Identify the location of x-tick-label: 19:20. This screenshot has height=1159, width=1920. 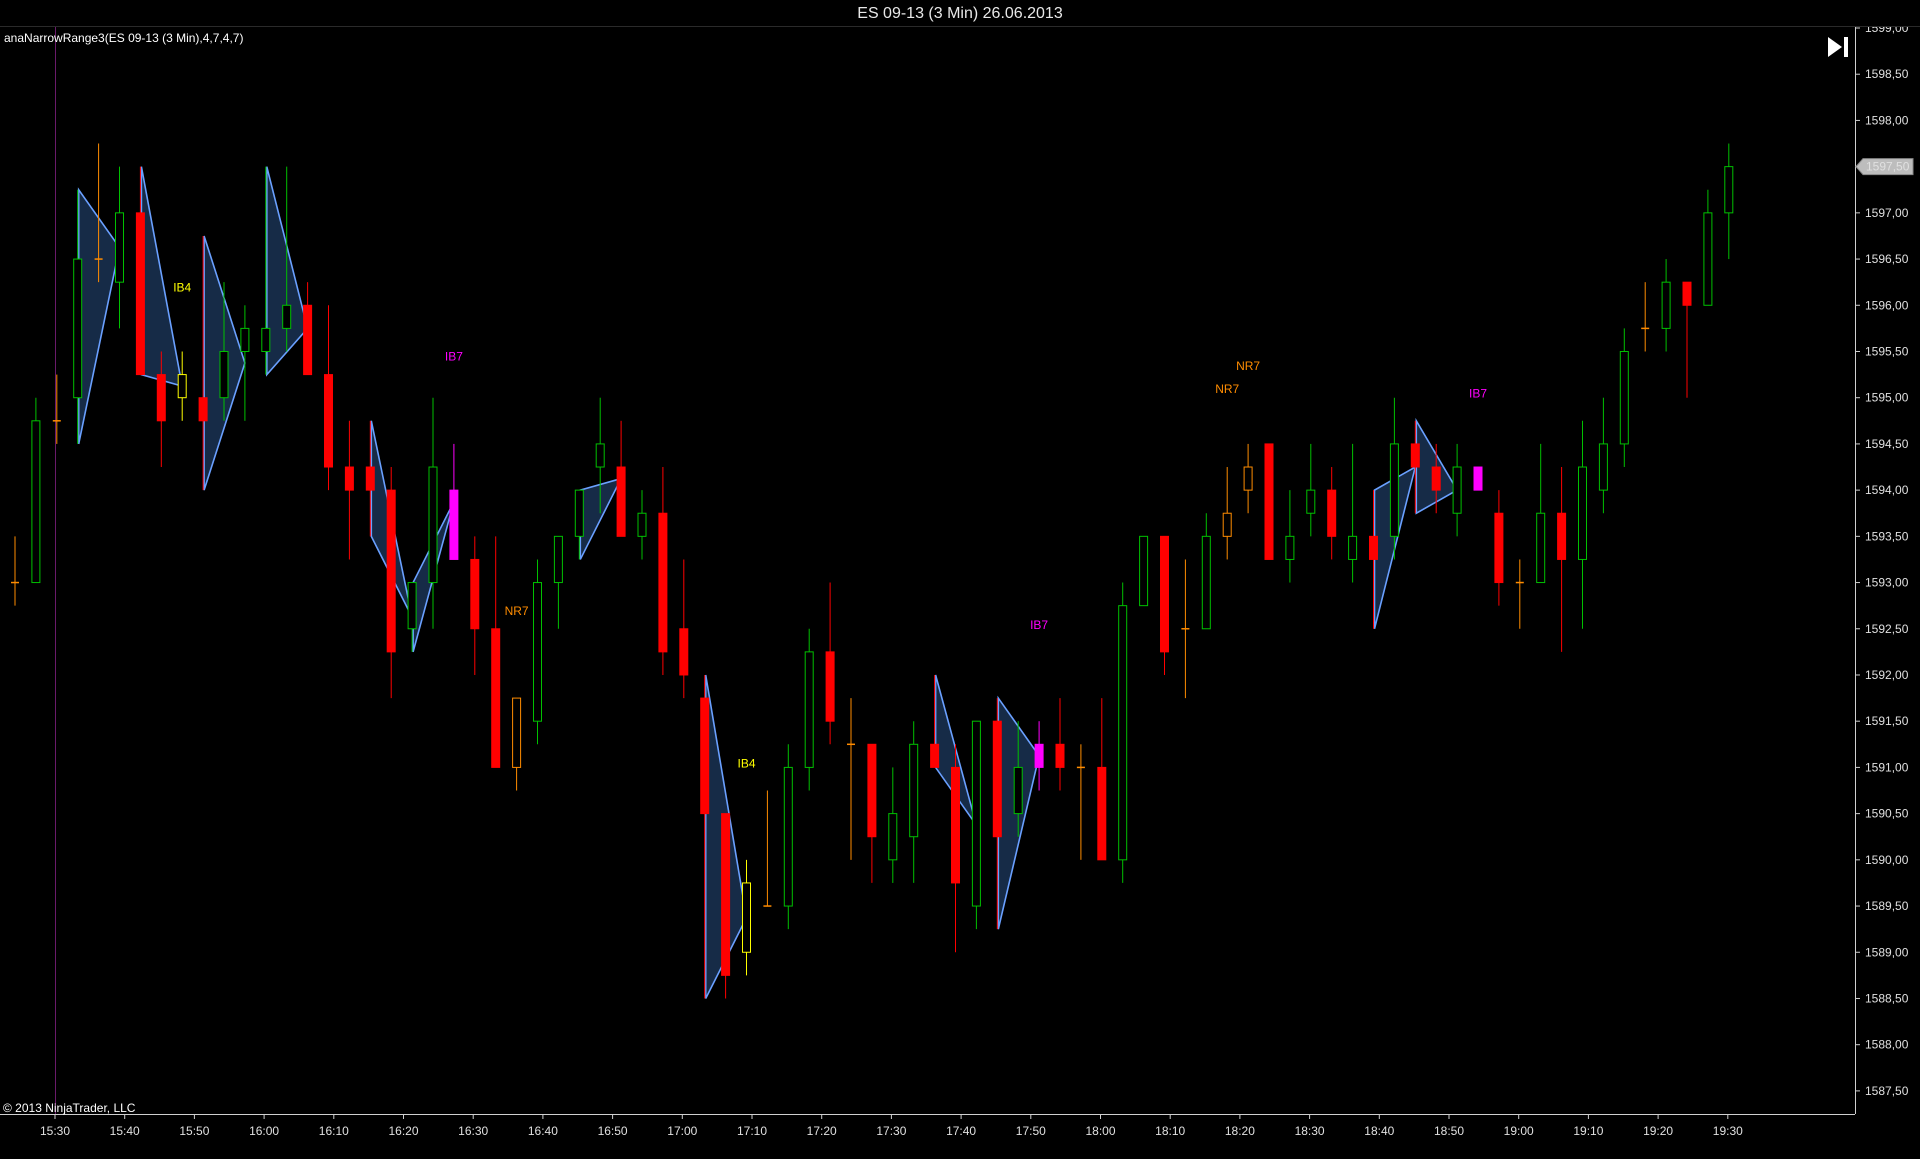
(1658, 1131).